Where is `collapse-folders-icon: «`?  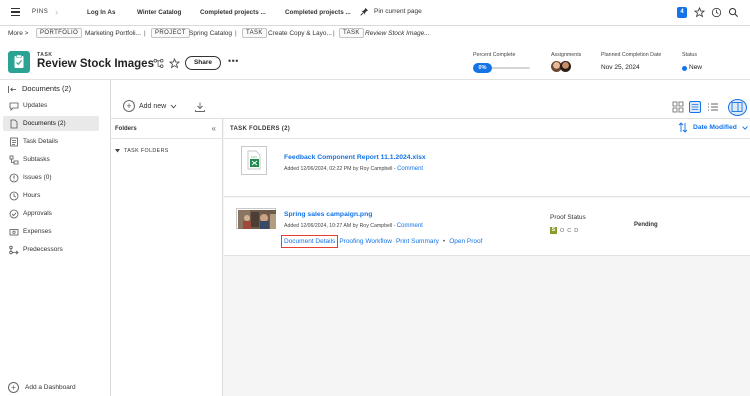
collapse-folders-icon: « is located at coordinates (214, 128).